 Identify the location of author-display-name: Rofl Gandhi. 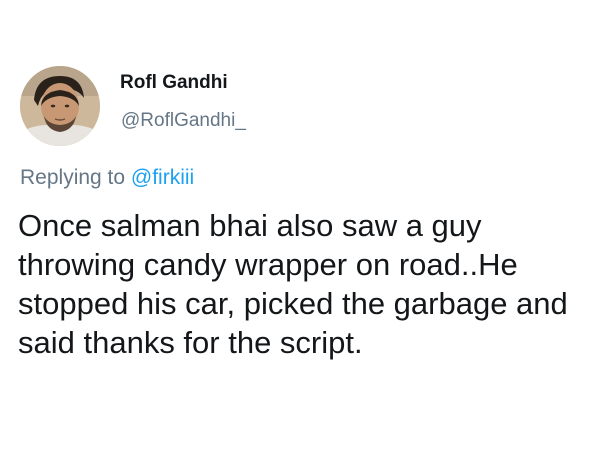
(174, 83).